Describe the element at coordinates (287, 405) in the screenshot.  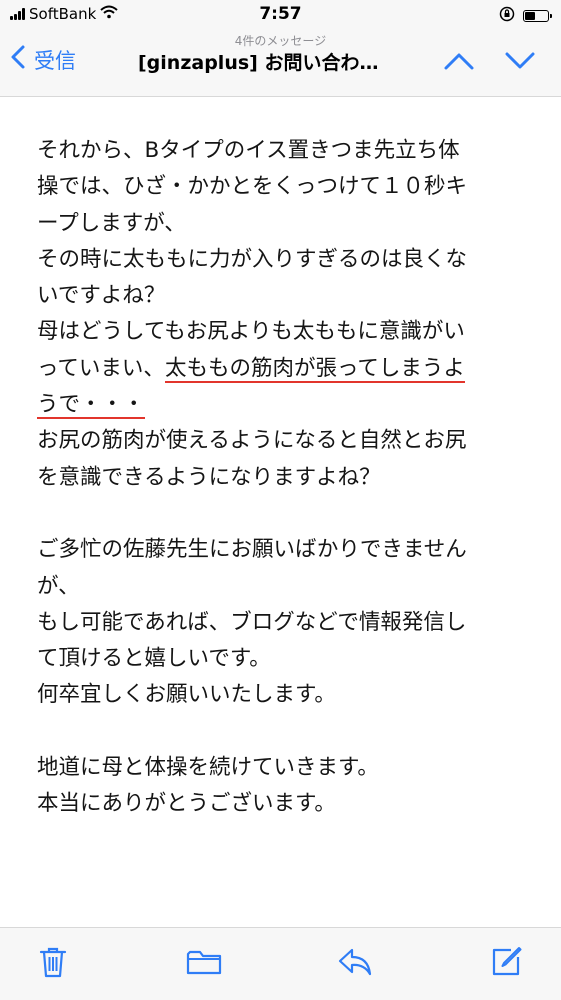
I see `message-line: うで・・・` at that location.